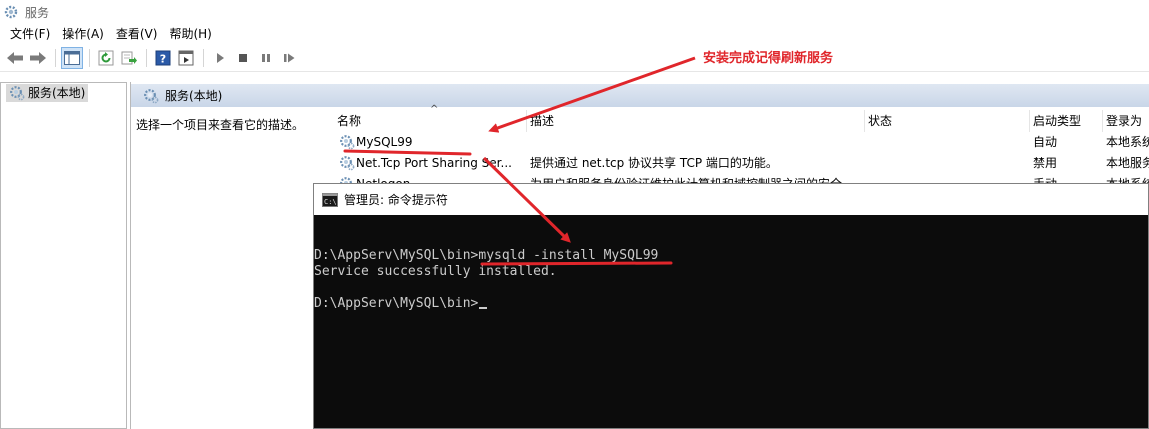 This screenshot has width=1149, height=429. I want to click on column-header-logon-as: 登录为, so click(1126, 121).